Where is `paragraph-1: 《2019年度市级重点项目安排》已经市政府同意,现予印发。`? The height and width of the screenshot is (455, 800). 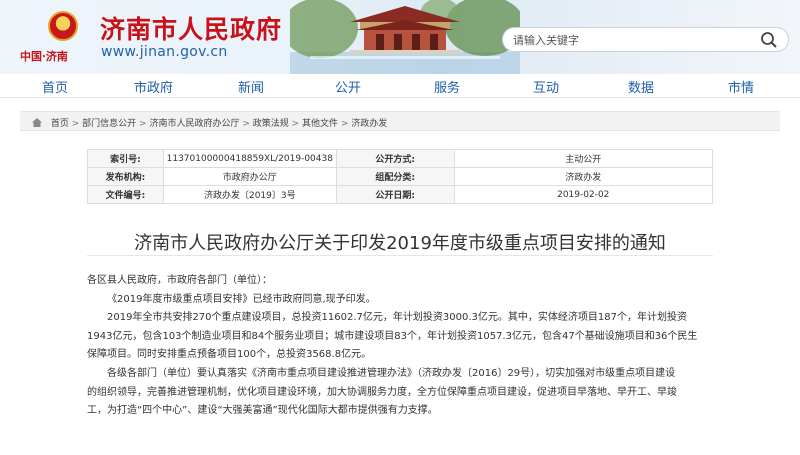
paragraph-1: 《2019年度市级重点项目安排》已经市政府同意,现予印发。 is located at coordinates (241, 299).